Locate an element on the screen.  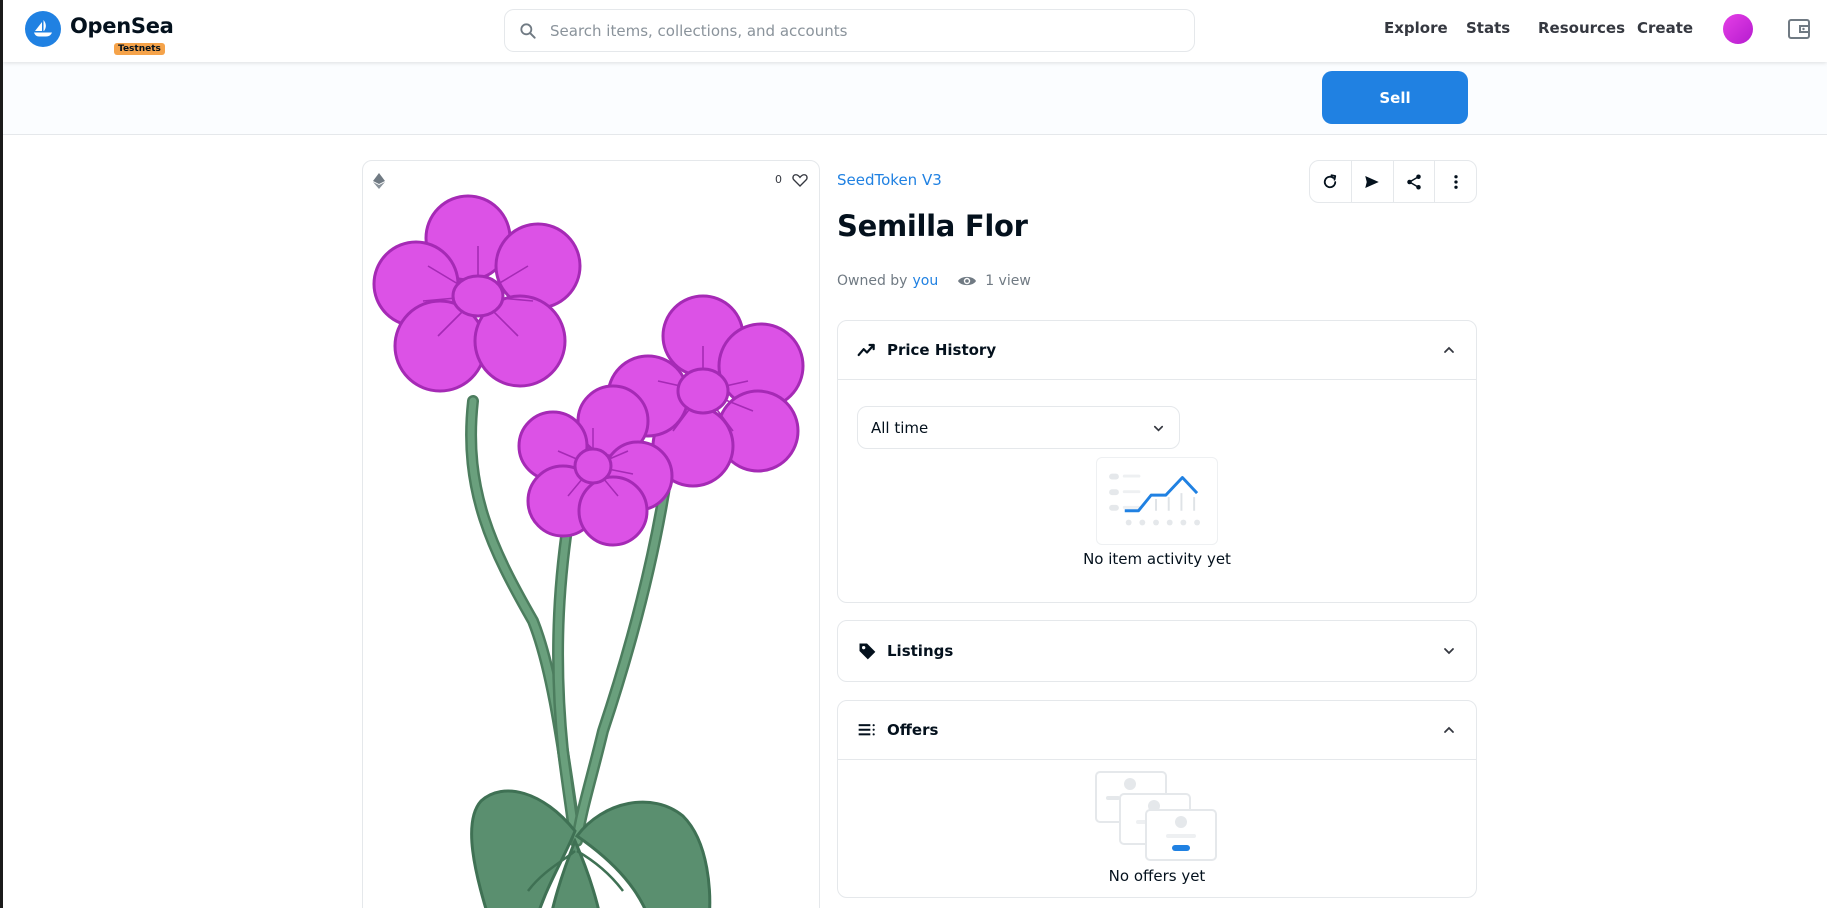
nav-stats: Stats is located at coordinates (1488, 28).